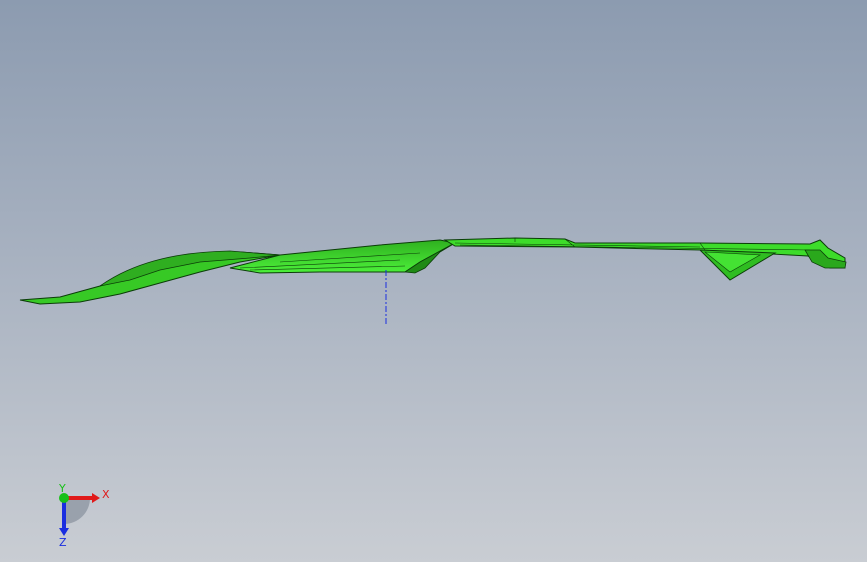 The image size is (867, 562). What do you see at coordinates (150, 278) in the screenshot?
I see `left-flange-face` at bounding box center [150, 278].